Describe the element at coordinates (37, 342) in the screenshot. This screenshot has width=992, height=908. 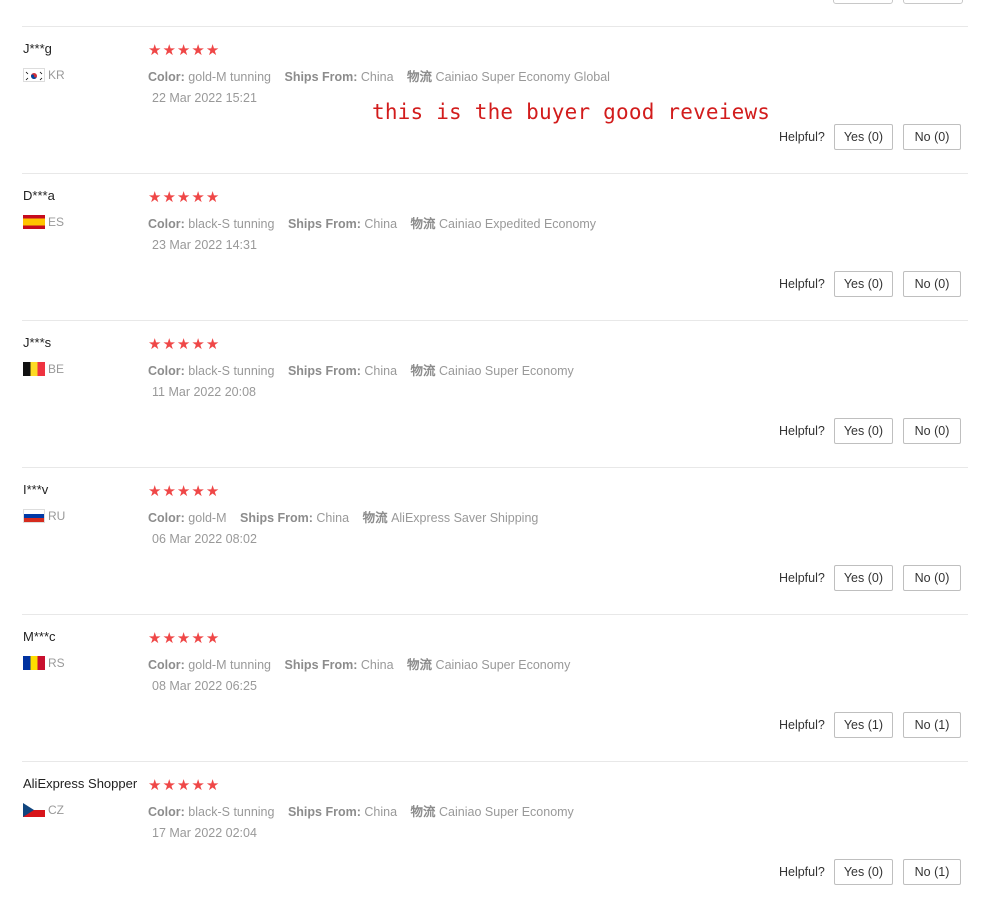
I see `reviewer-name: J***s` at that location.